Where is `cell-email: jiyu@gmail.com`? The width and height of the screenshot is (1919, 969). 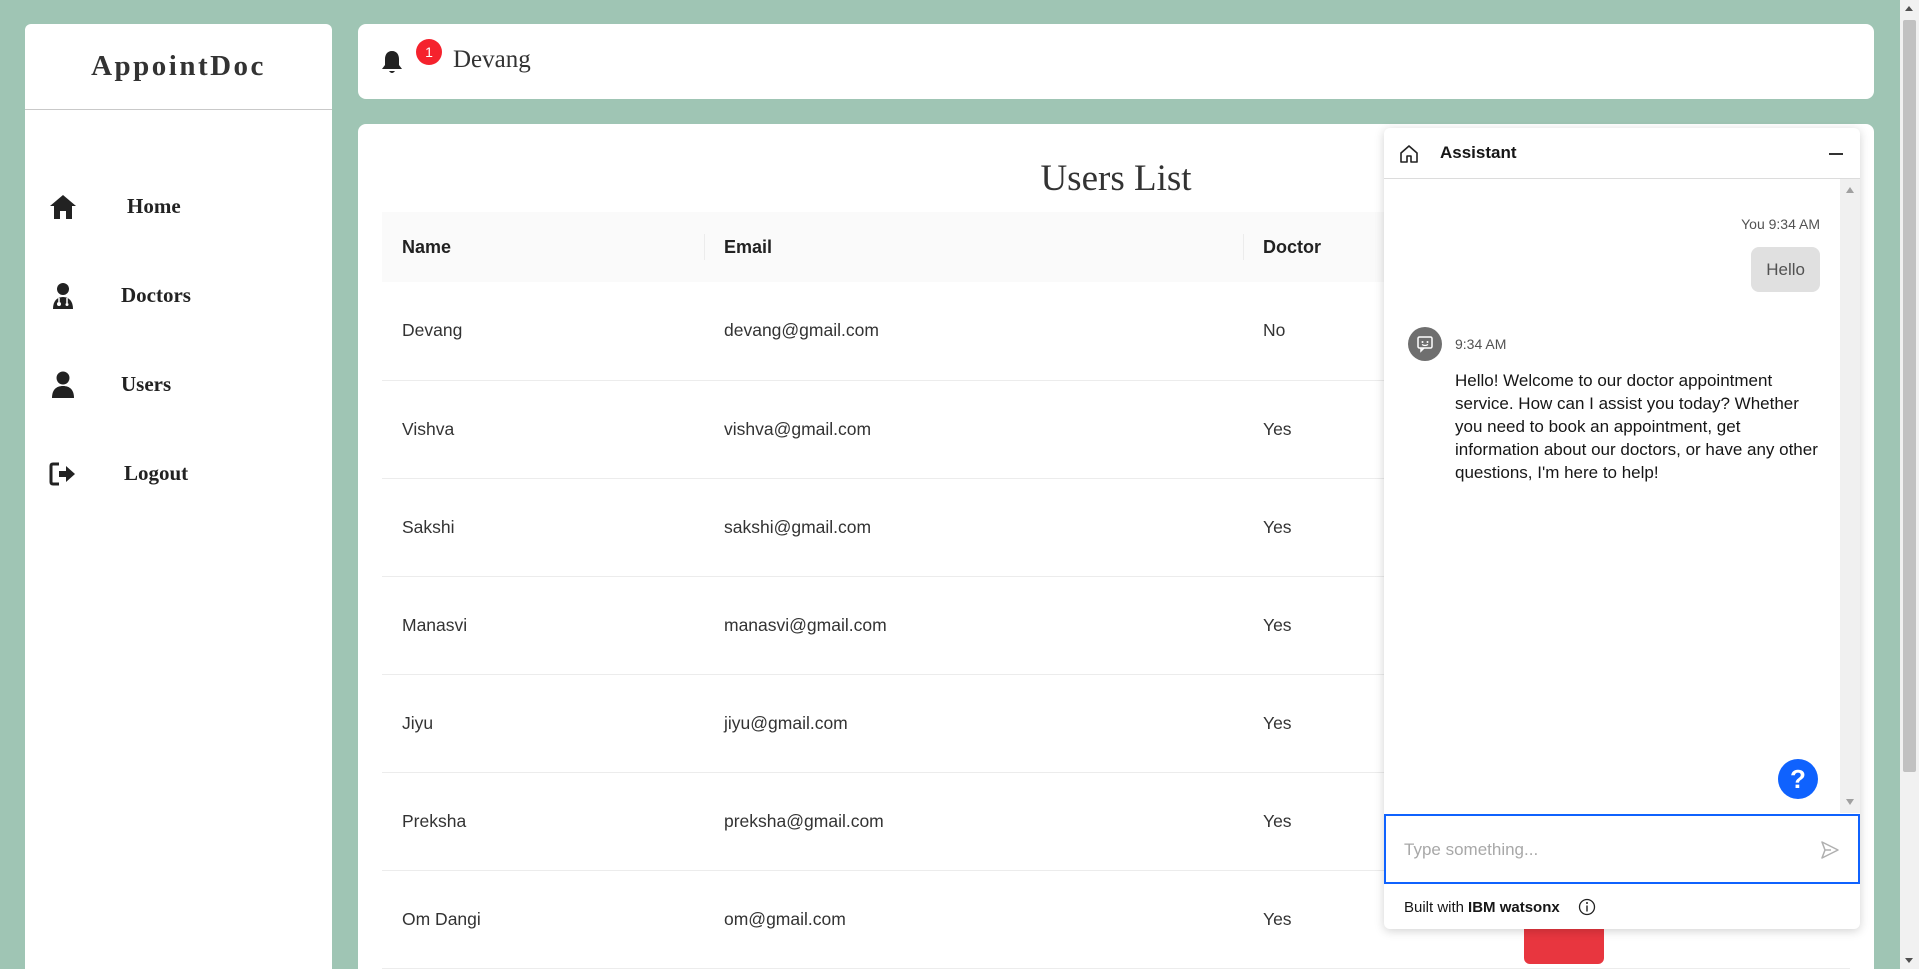 cell-email: jiyu@gmail.com is located at coordinates (973, 723).